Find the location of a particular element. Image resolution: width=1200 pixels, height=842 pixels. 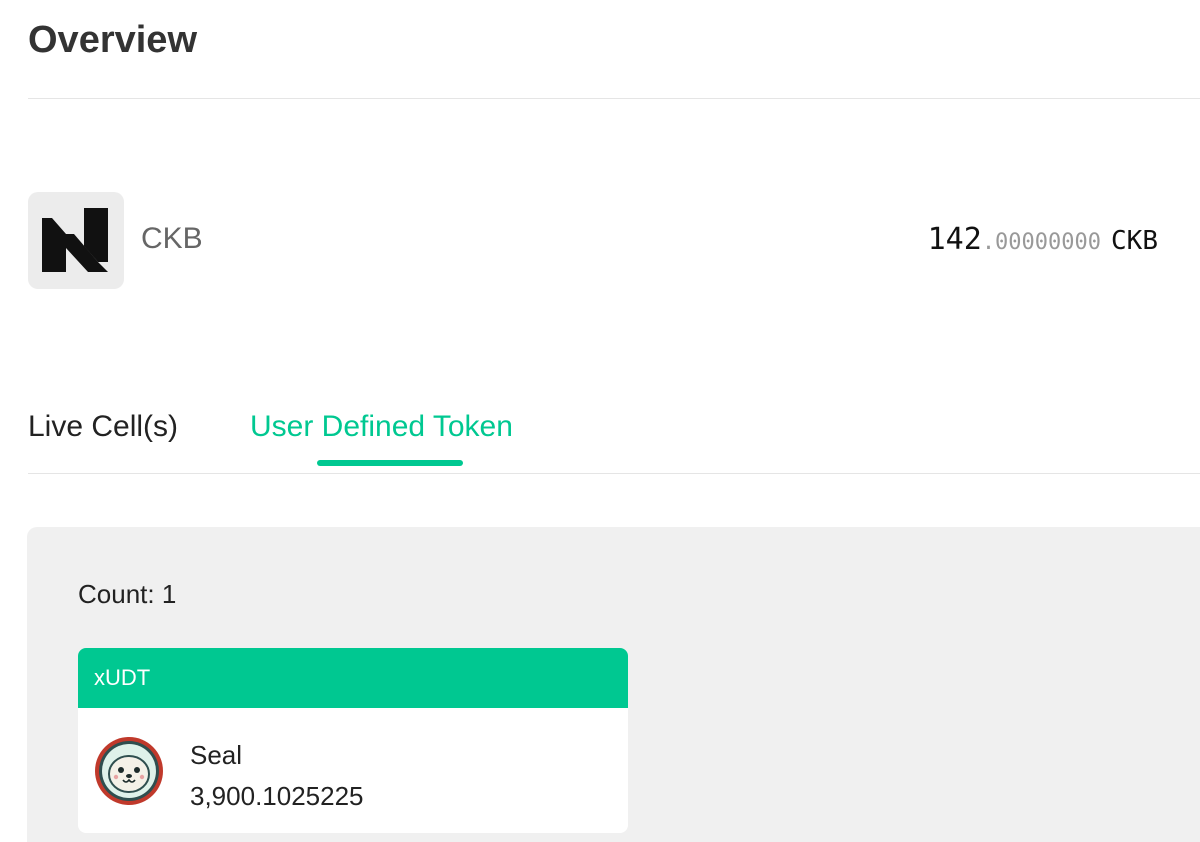

token-type-label: xUDT is located at coordinates (353, 678).